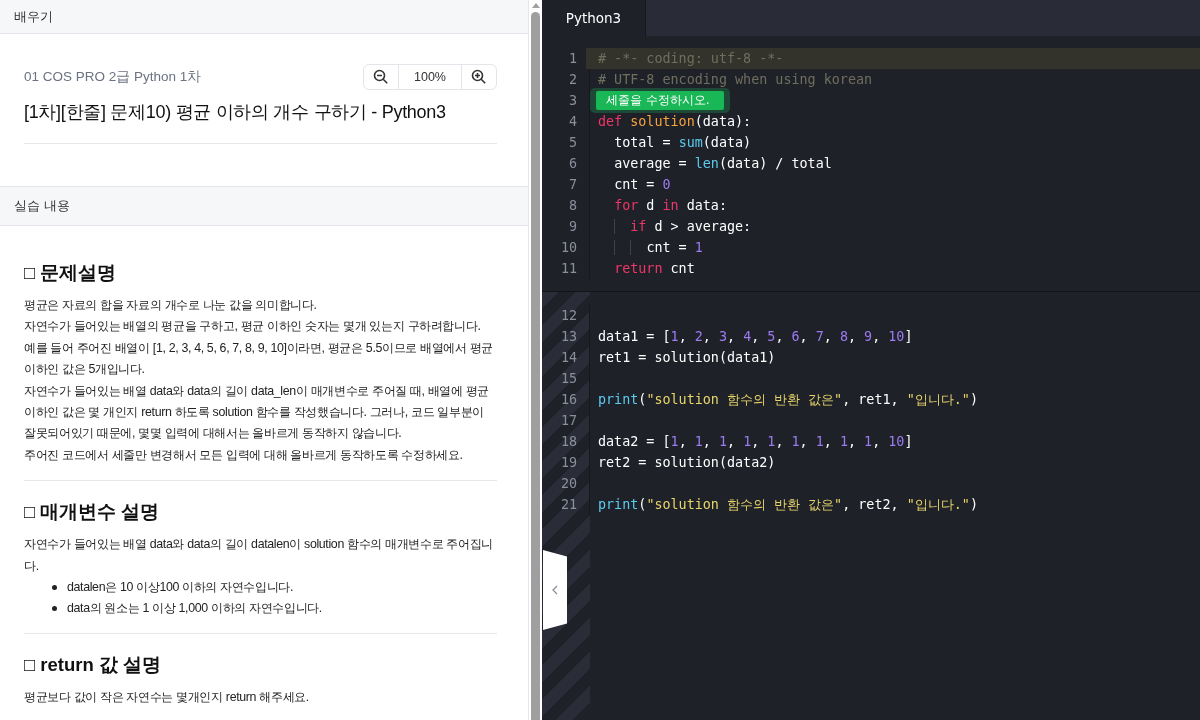 The height and width of the screenshot is (720, 1200). I want to click on paragraph: 주어진 코드에서 세줄만 변경해서 모든 입력에 대해 올바르게 동작하도록 수정하세요., so click(244, 455).